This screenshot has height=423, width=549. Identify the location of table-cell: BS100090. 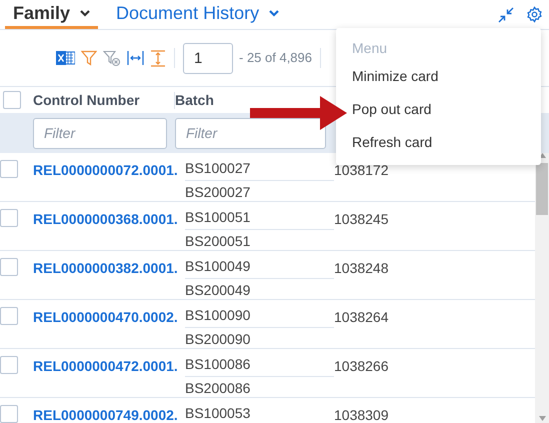
(259, 317).